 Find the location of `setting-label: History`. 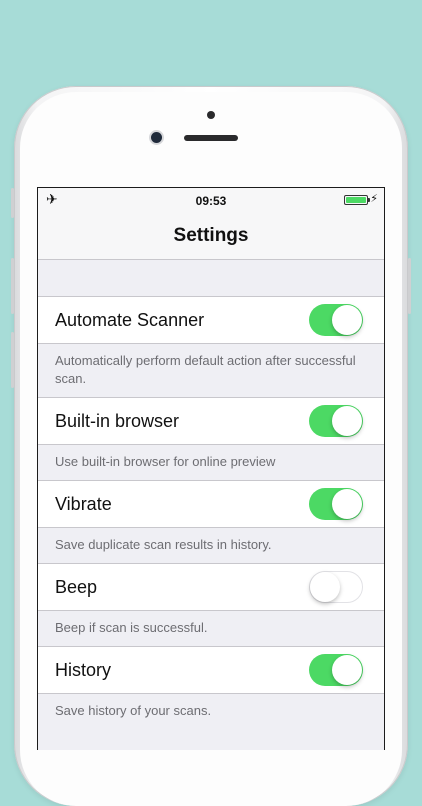

setting-label: History is located at coordinates (83, 670).